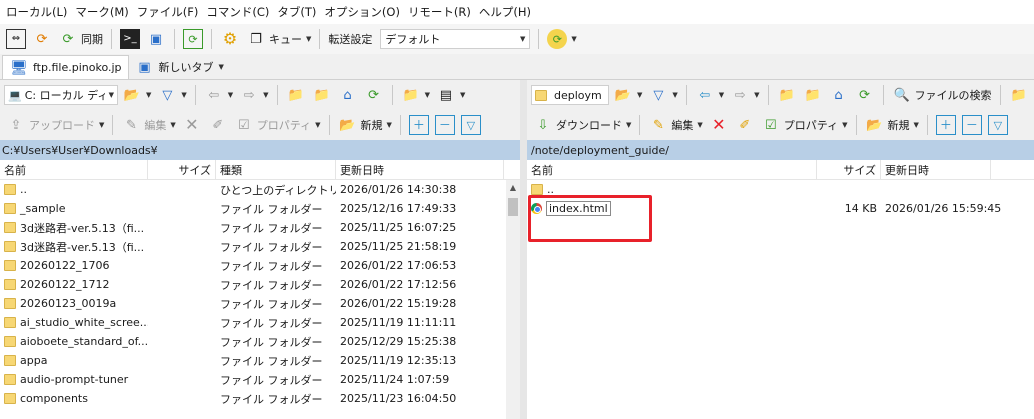 The height and width of the screenshot is (419, 1034). Describe the element at coordinates (65, 67) in the screenshot. I see `tab-ftp-session: 🖥 ftp.file.pinoko.jp` at that location.